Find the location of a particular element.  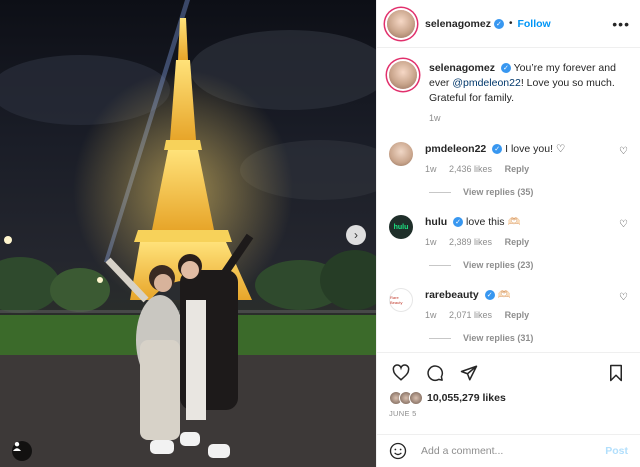

likes-row: 10,055,279 likes is located at coordinates (508, 398).